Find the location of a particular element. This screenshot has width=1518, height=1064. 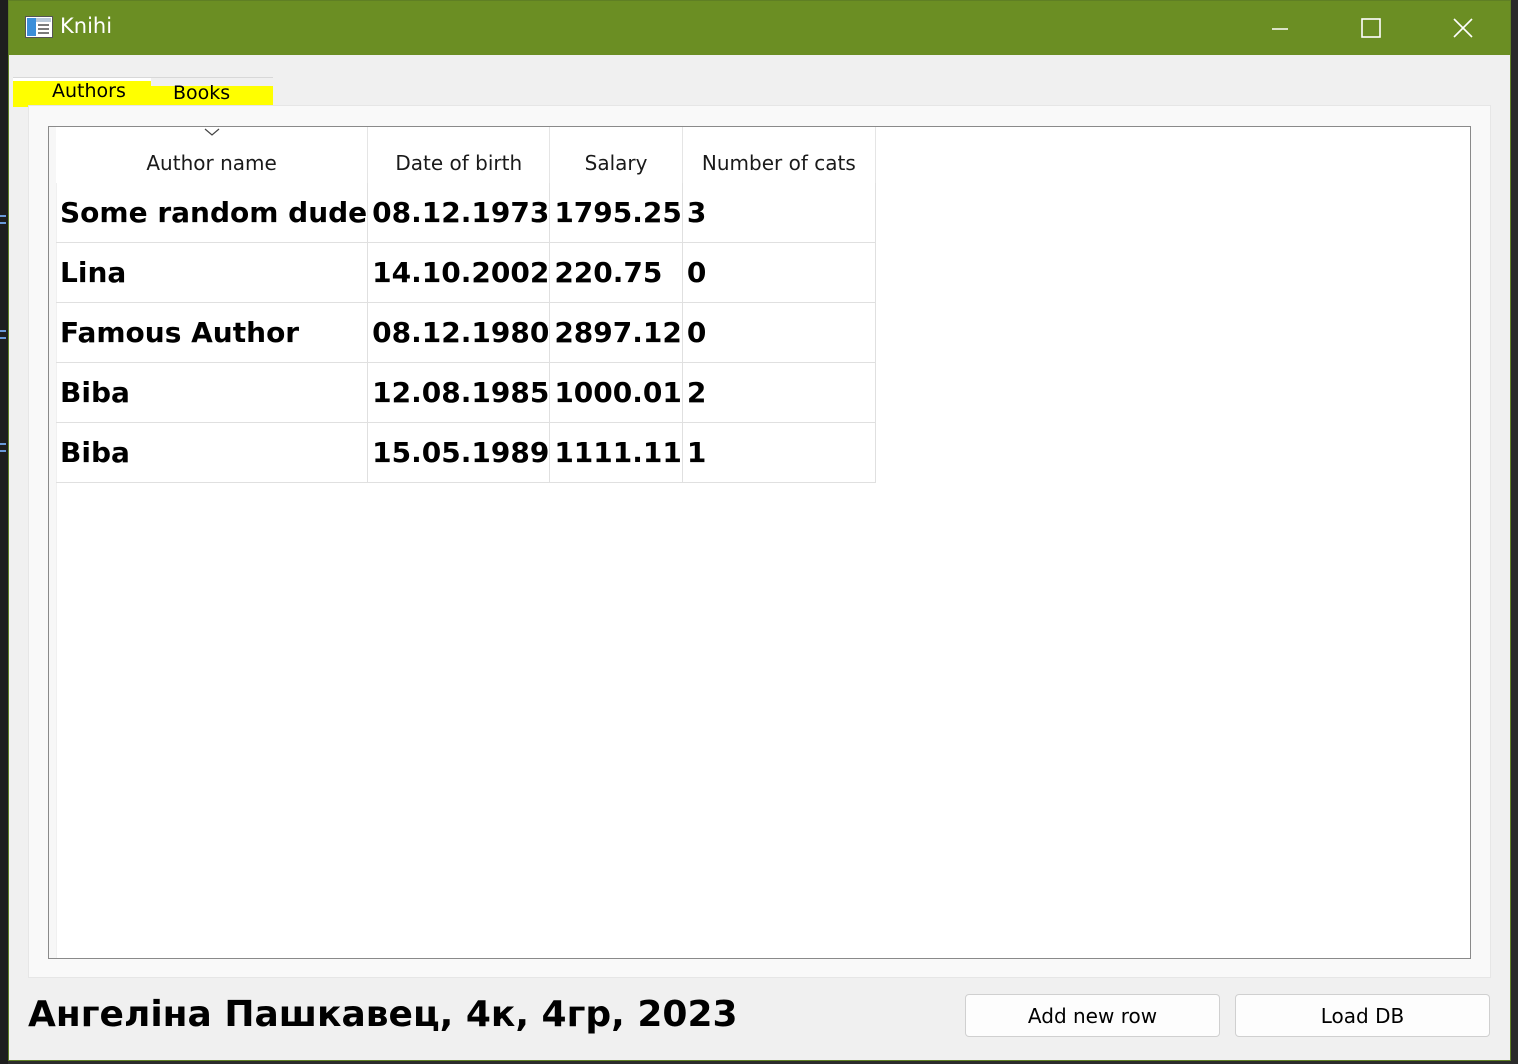

cell-date-of-birth: 14.10.2002 is located at coordinates (459, 272).